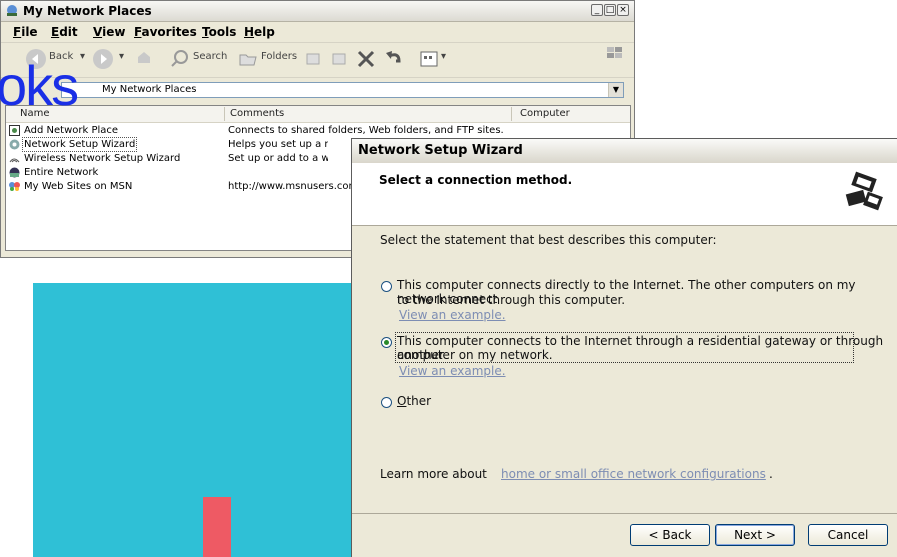 The image size is (897, 557). What do you see at coordinates (149, 89) in the screenshot?
I see `address-value: My Network Places` at bounding box center [149, 89].